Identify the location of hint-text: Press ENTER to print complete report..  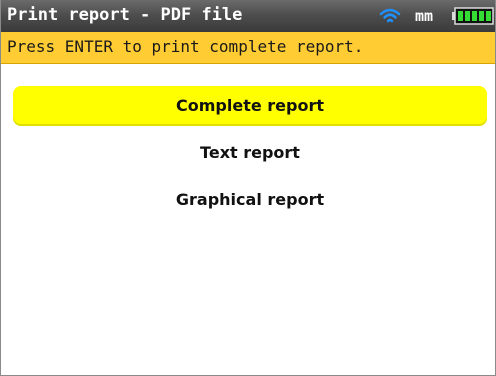
(185, 46).